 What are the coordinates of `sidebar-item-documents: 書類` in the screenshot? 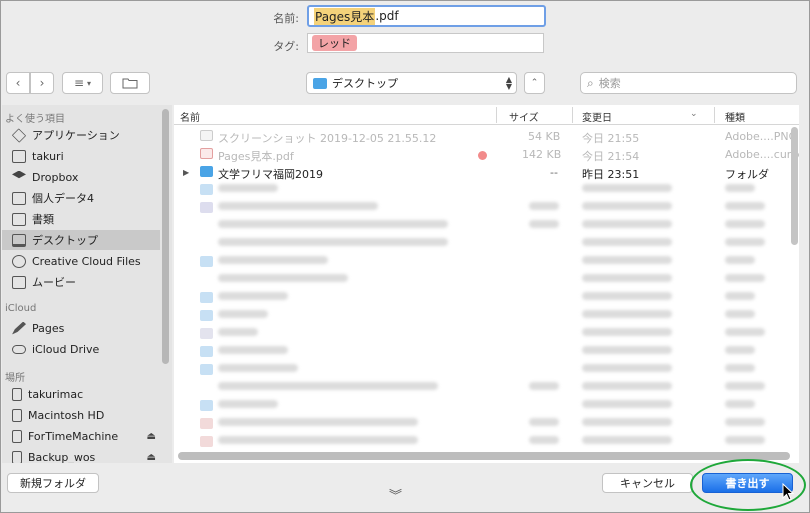 It's located at (81, 219).